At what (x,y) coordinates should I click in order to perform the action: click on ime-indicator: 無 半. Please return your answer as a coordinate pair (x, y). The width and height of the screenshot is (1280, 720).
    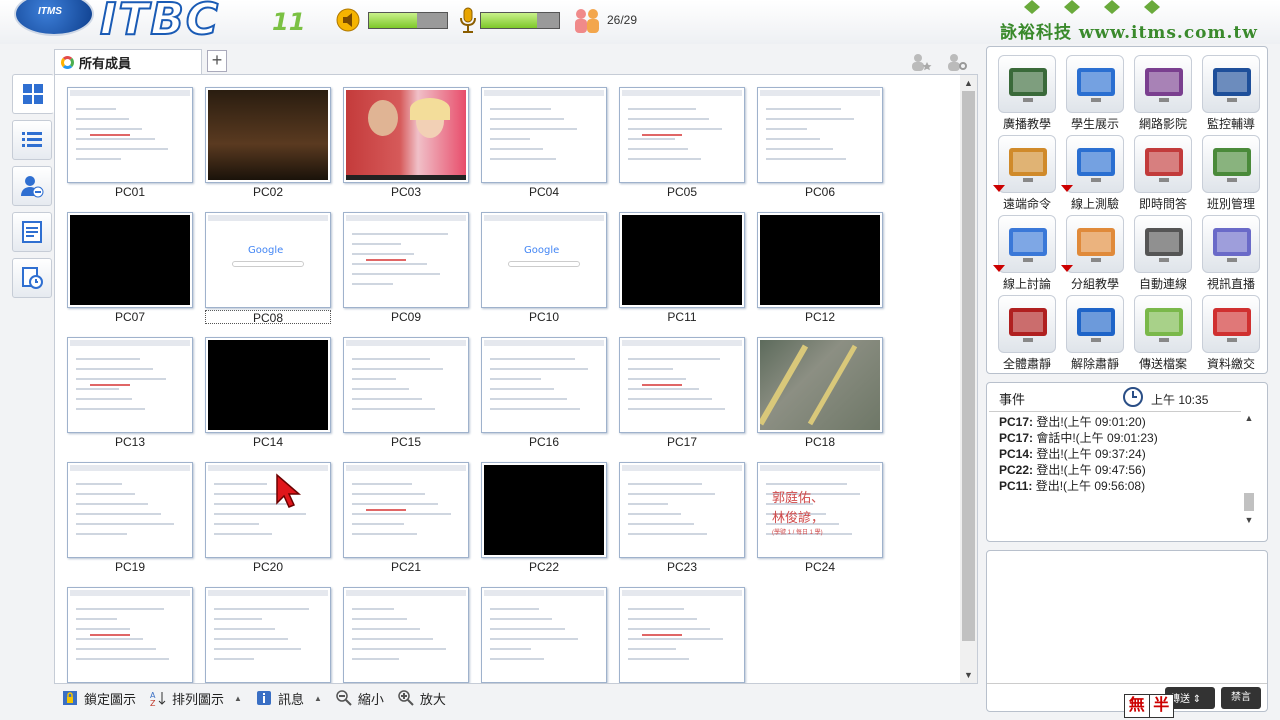
    Looking at the image, I should click on (1149, 706).